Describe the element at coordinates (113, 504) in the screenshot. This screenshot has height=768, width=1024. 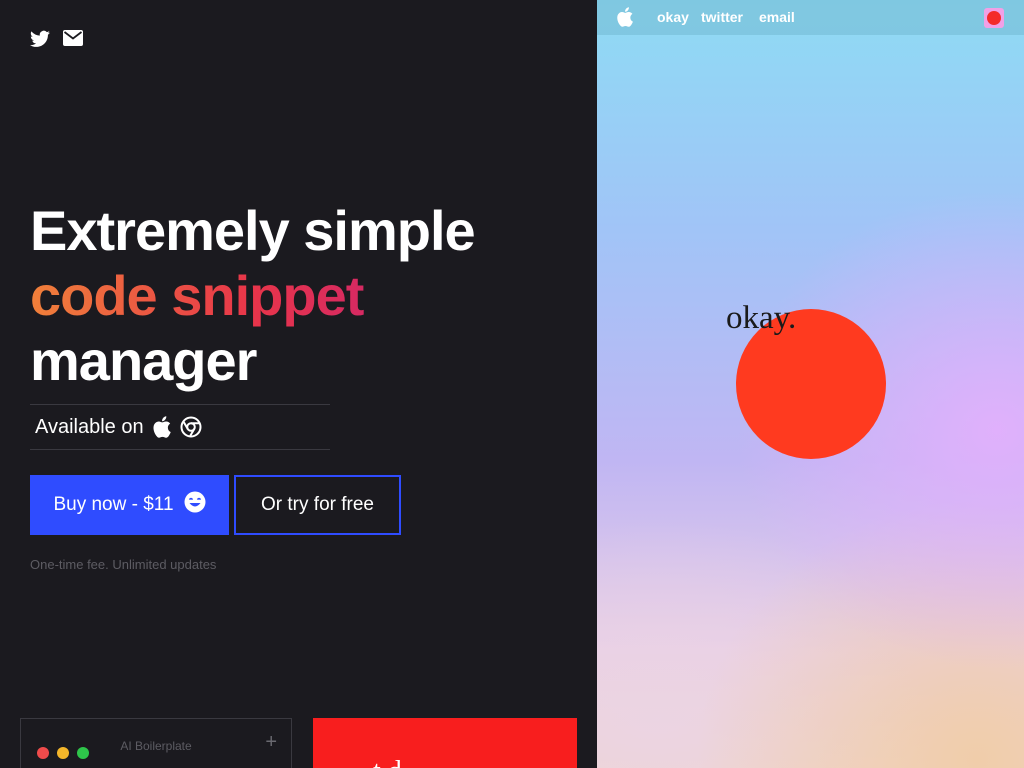
I see `buy-now-label: Buy now - $11` at that location.